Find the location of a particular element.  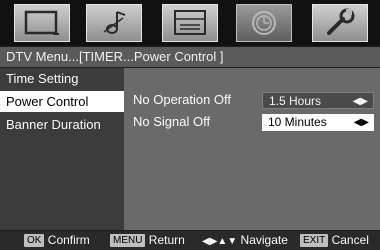

menu-item-label: Time Setting is located at coordinates (42, 78).